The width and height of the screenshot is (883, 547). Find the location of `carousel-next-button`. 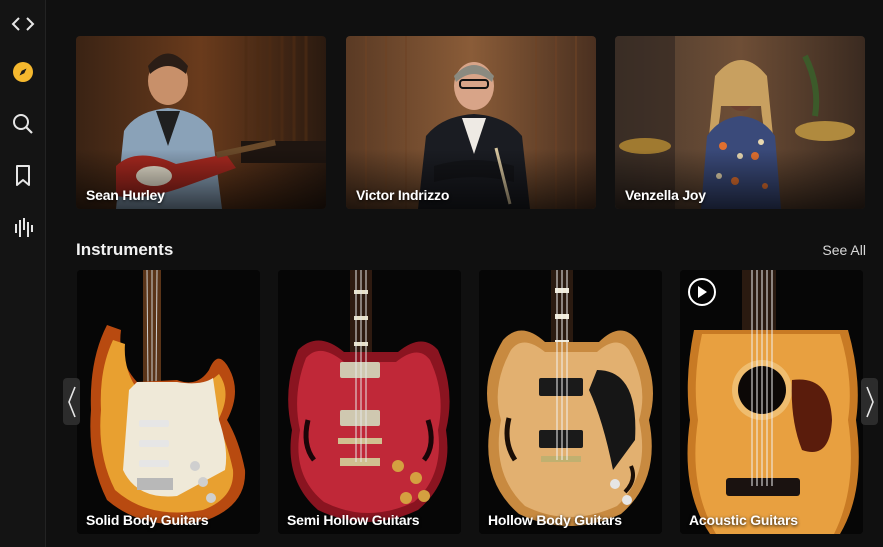

carousel-next-button is located at coordinates (869, 401).